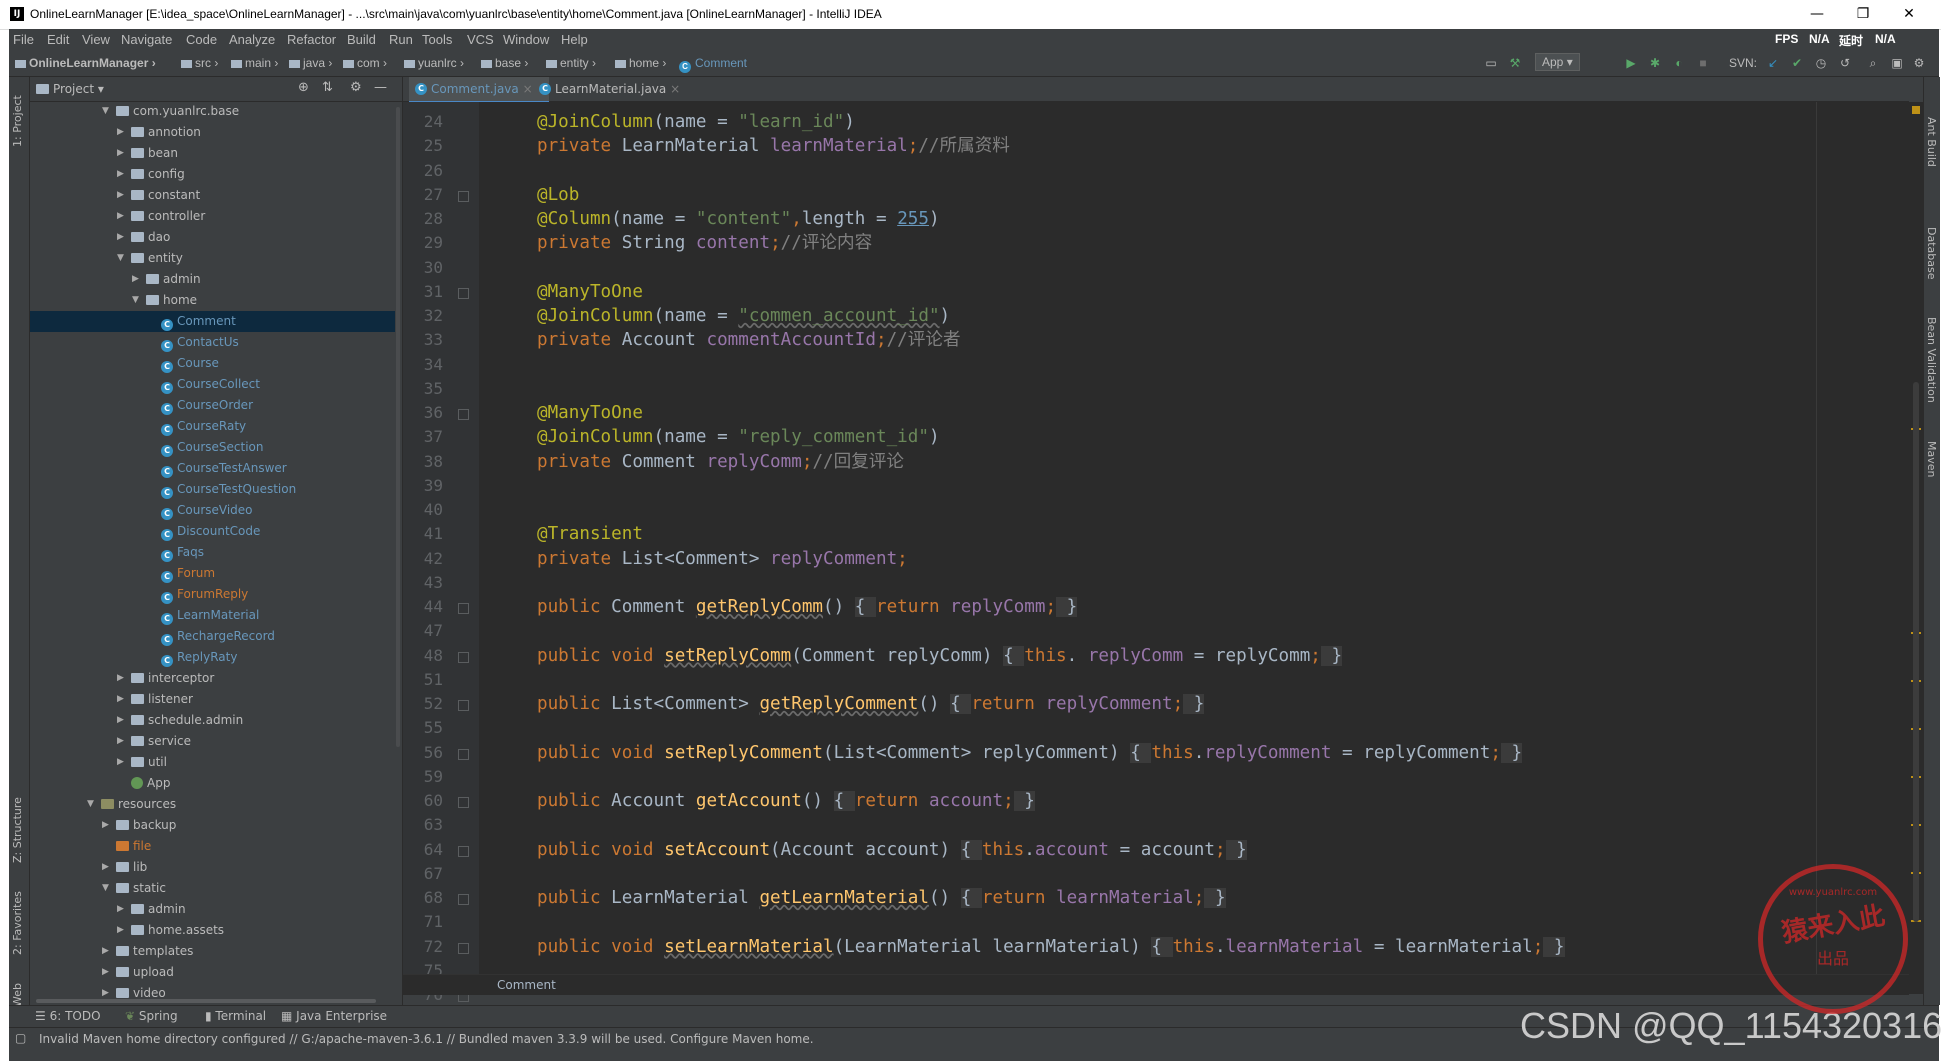  Describe the element at coordinates (212, 762) in the screenshot. I see `tree-item: ▶ util` at that location.